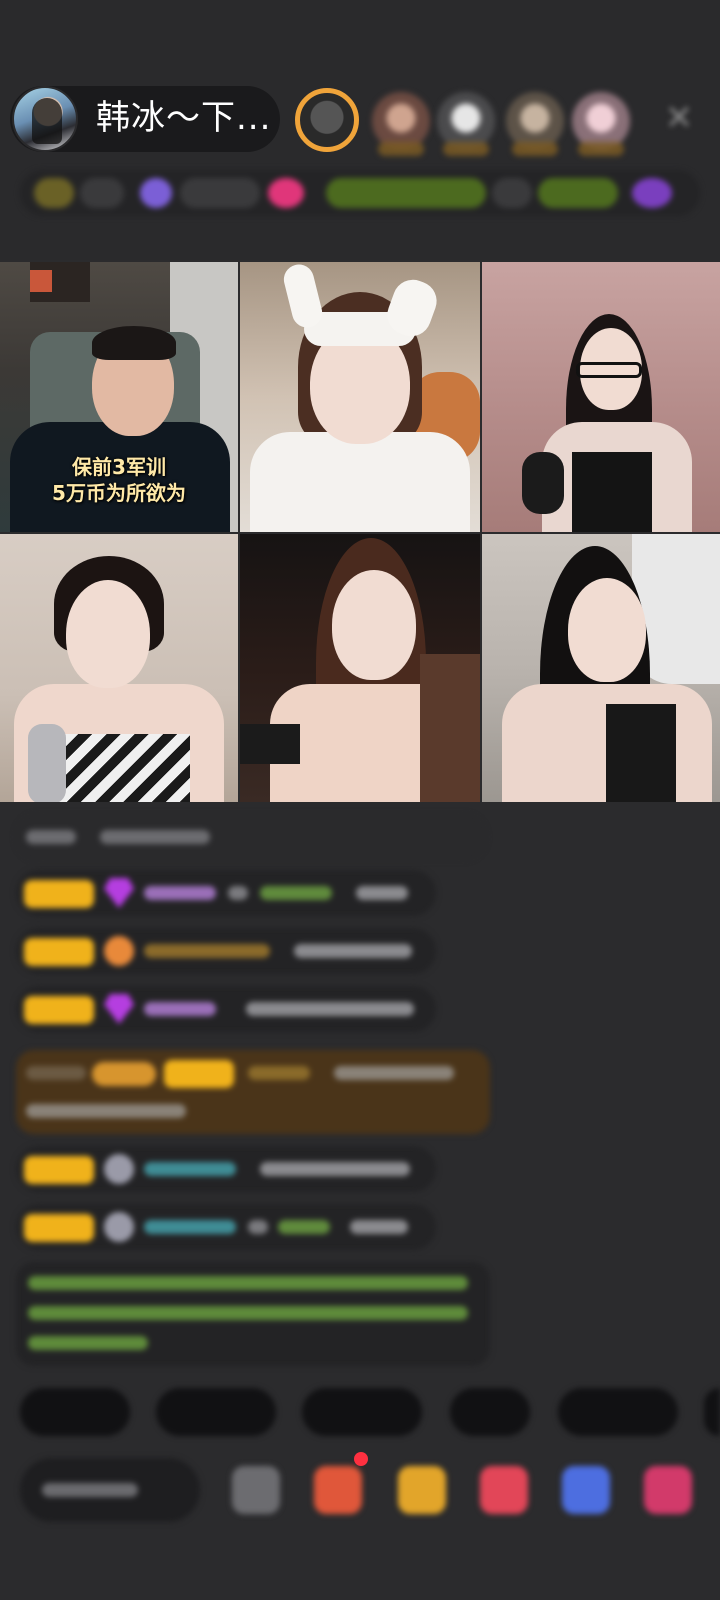  What do you see at coordinates (45, 119) in the screenshot?
I see `host-avatar` at bounding box center [45, 119].